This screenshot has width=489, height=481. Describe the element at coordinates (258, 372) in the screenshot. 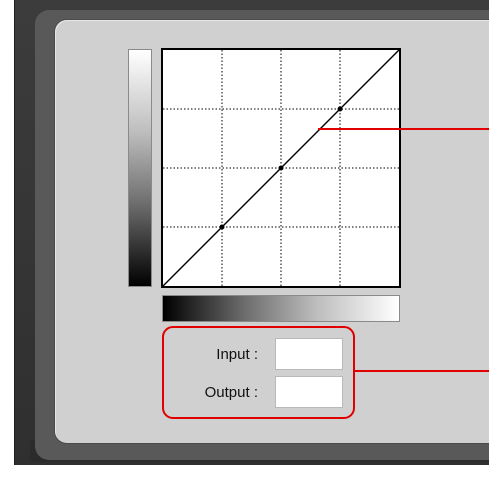

I see `input-output-callout-box` at that location.